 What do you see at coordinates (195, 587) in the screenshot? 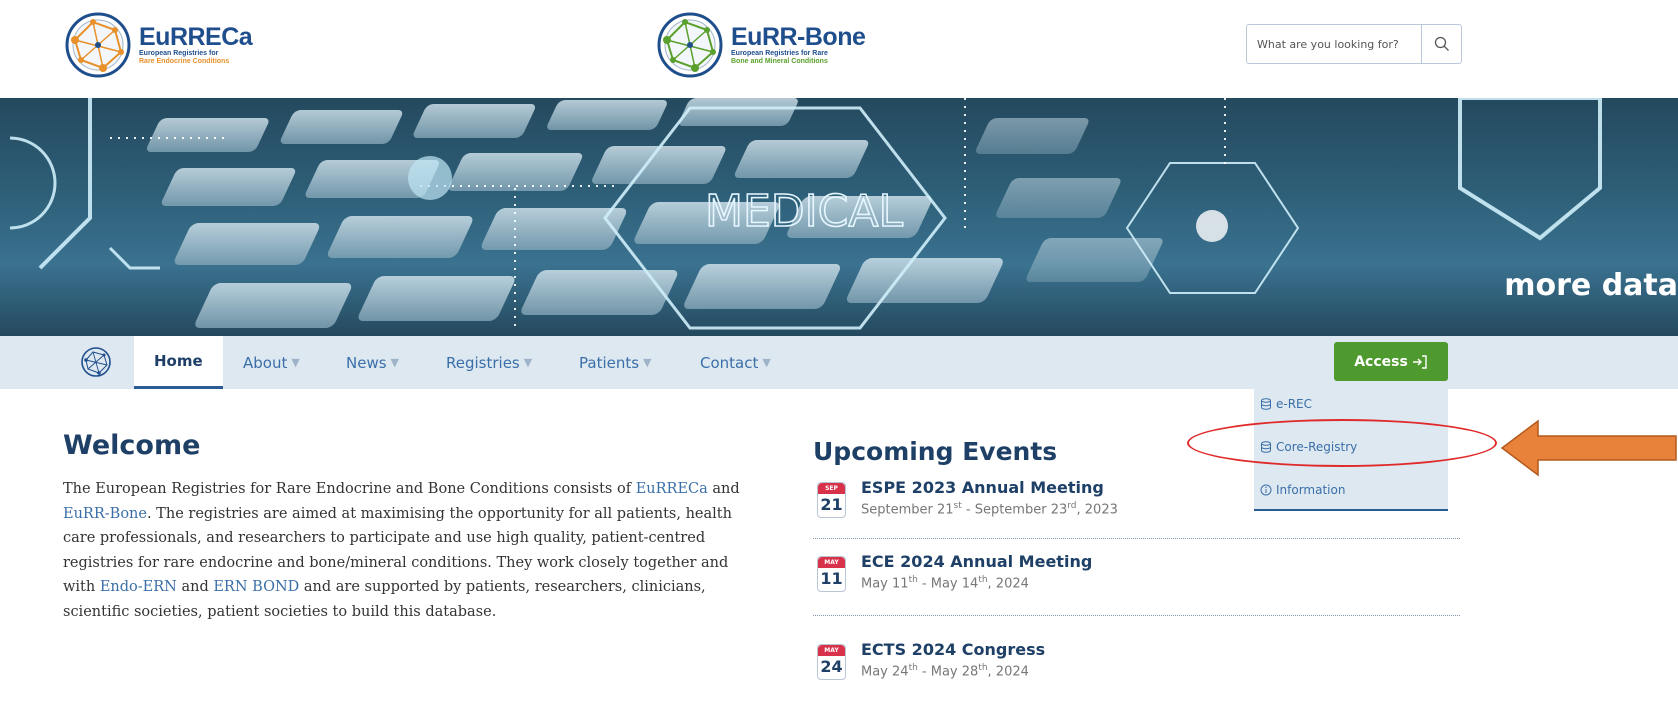
I see `welcome-and-2: and` at bounding box center [195, 587].